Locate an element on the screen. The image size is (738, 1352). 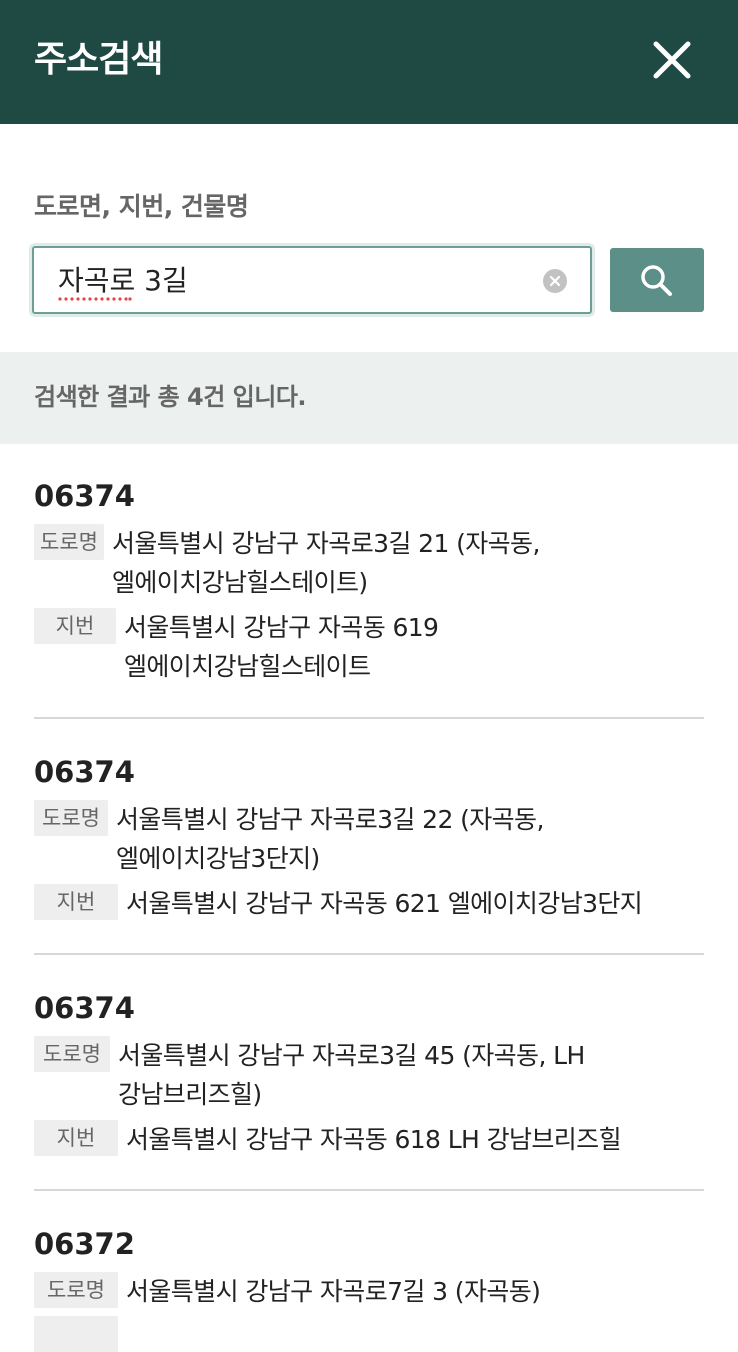
header-bar: 주소검색 is located at coordinates (369, 62).